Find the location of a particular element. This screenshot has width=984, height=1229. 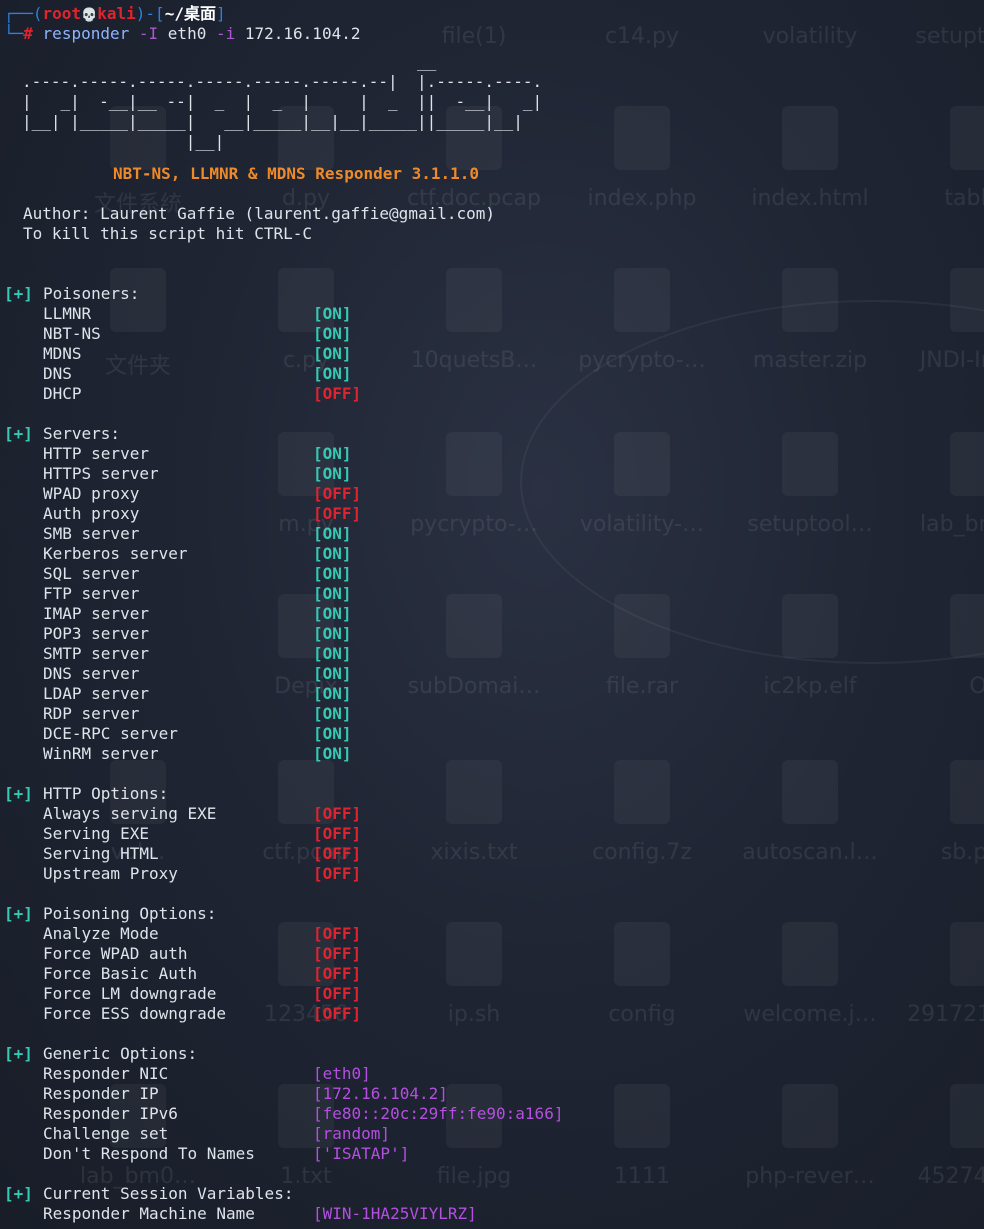

option-row: NBT-NS [ON] is located at coordinates (492, 334).